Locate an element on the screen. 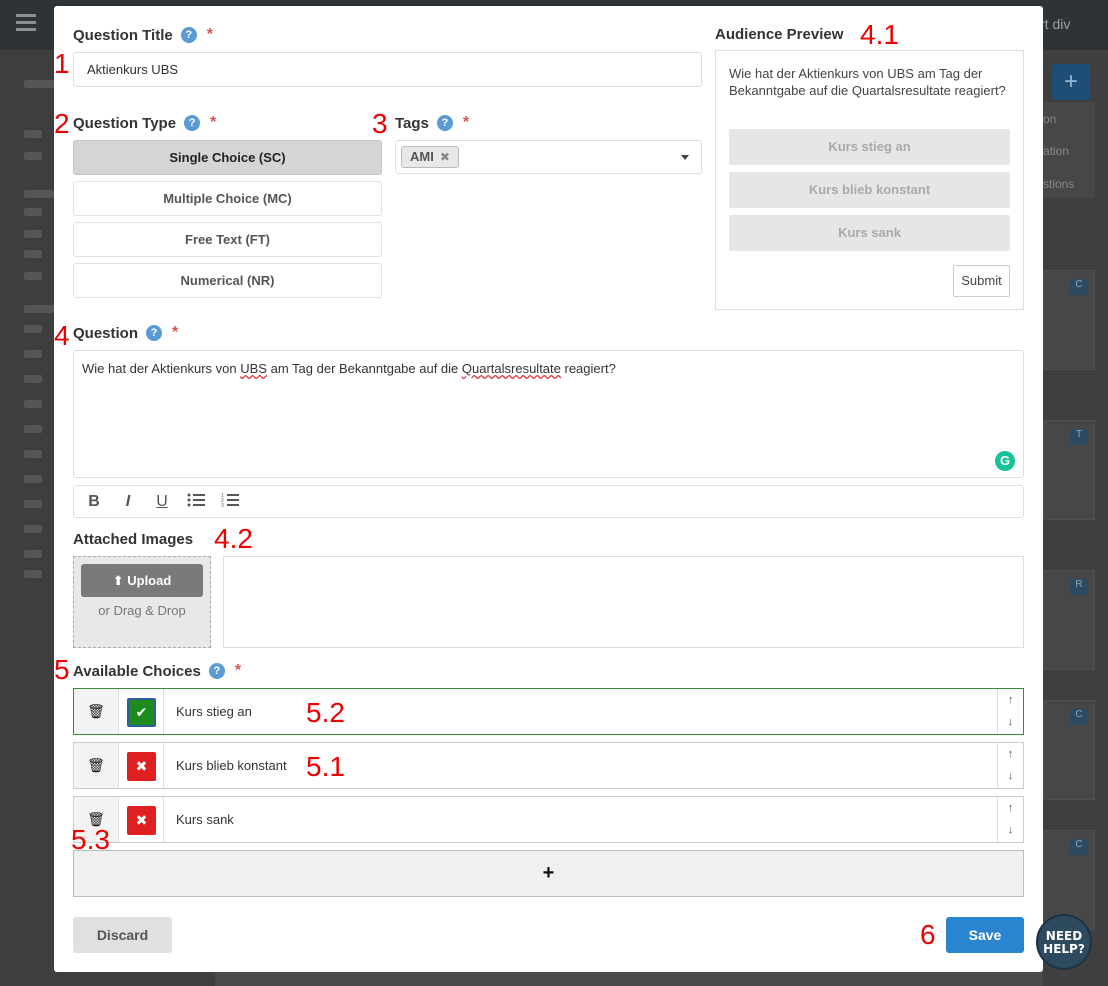 This screenshot has height=986, width=1108. background-add-button: + is located at coordinates (1071, 82).